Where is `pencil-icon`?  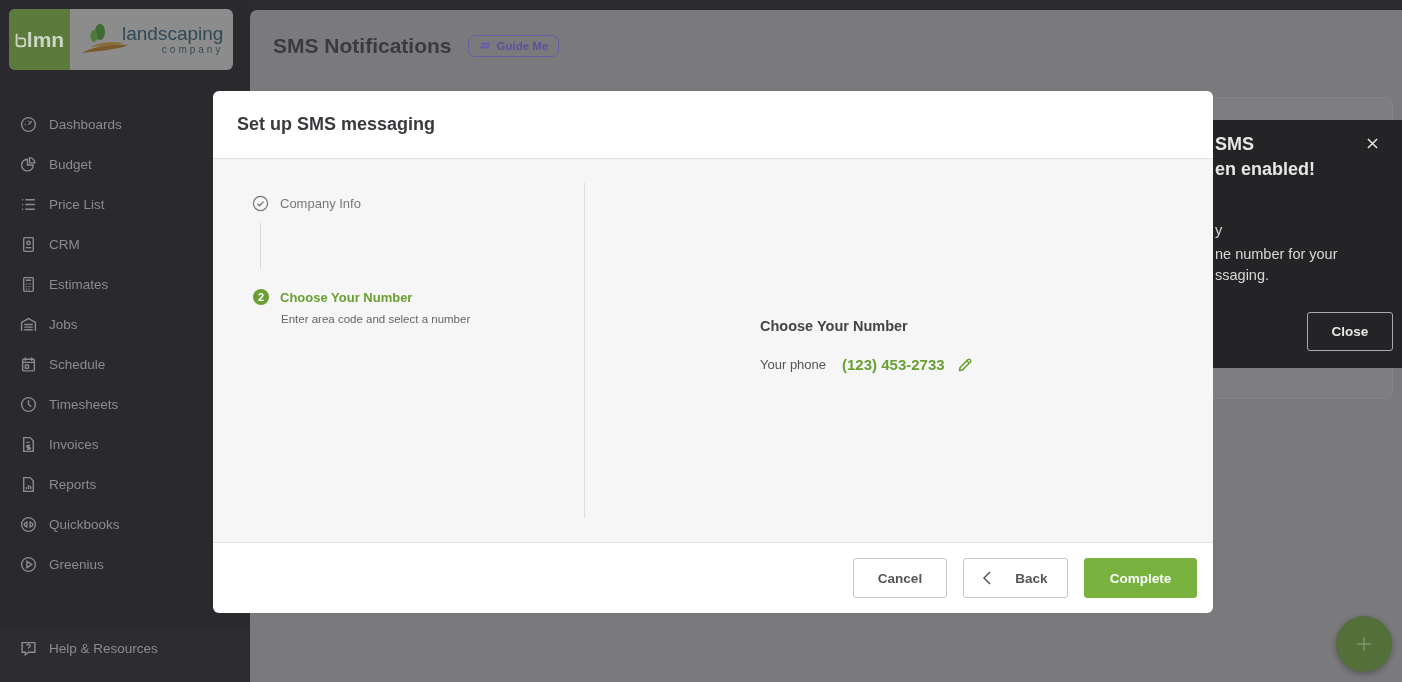
pencil-icon is located at coordinates (964, 364).